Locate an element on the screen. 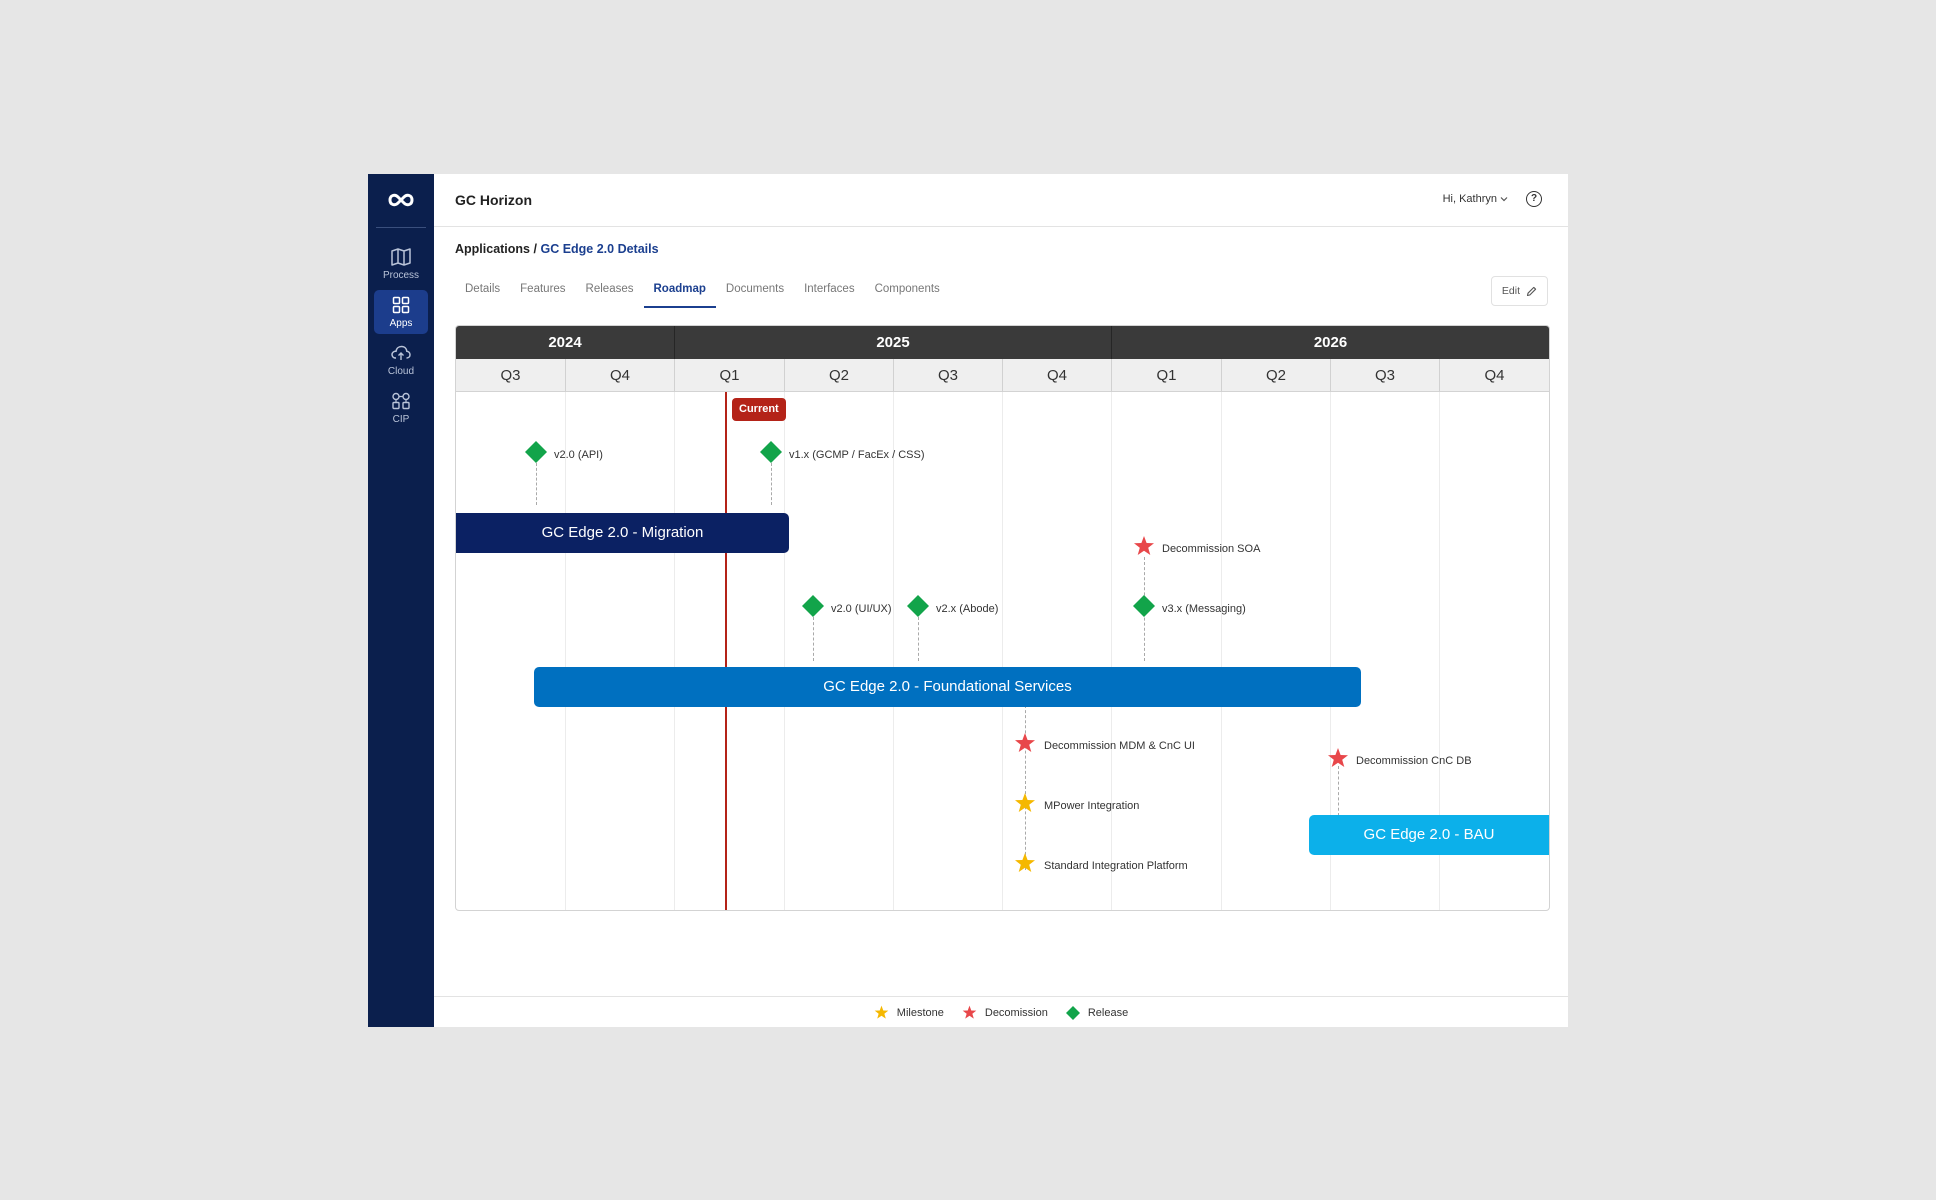  sidebar-divider is located at coordinates (401, 227).